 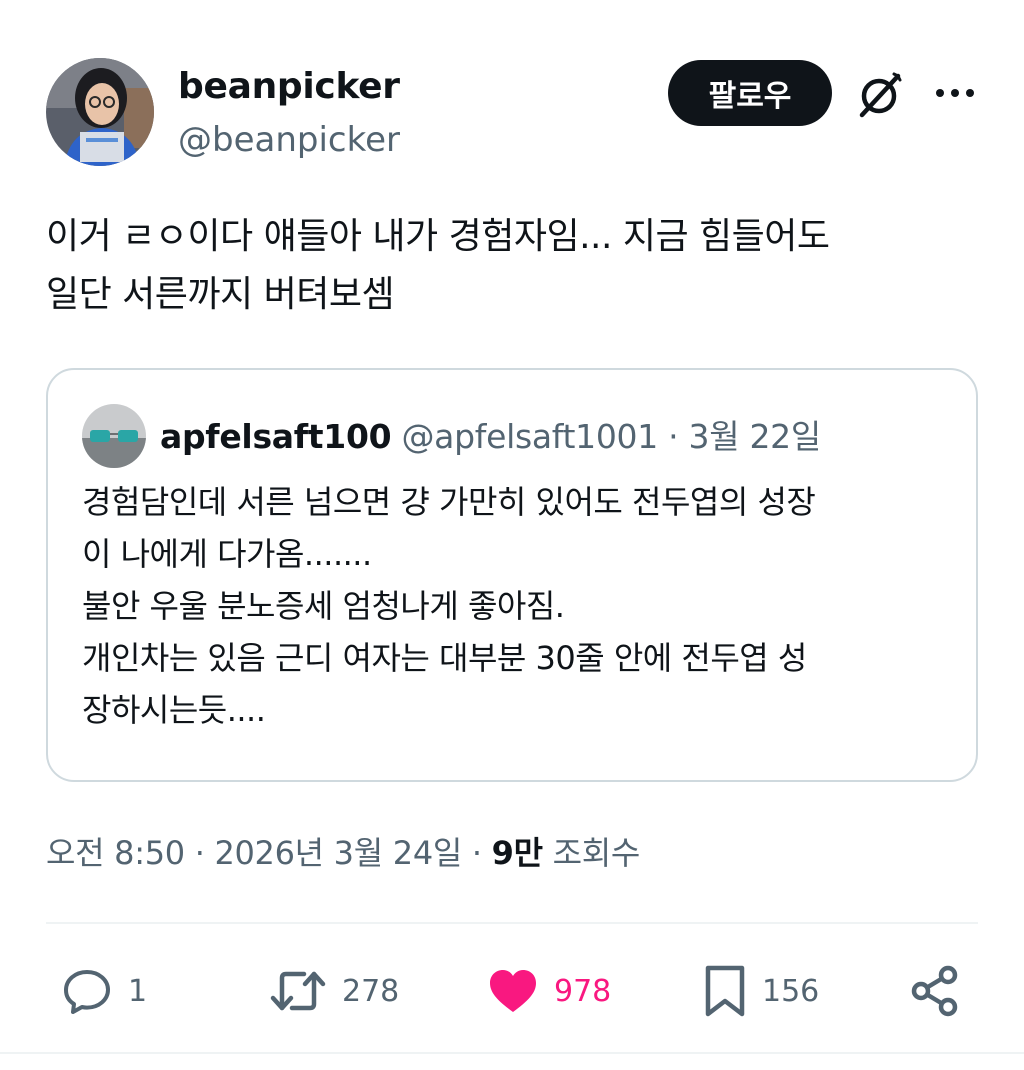 I want to click on tweet-text-line: 이거 ㄹㅇ이다 얘들아 내가 경험자임... 지금 힘들어도, so click(x=438, y=236).